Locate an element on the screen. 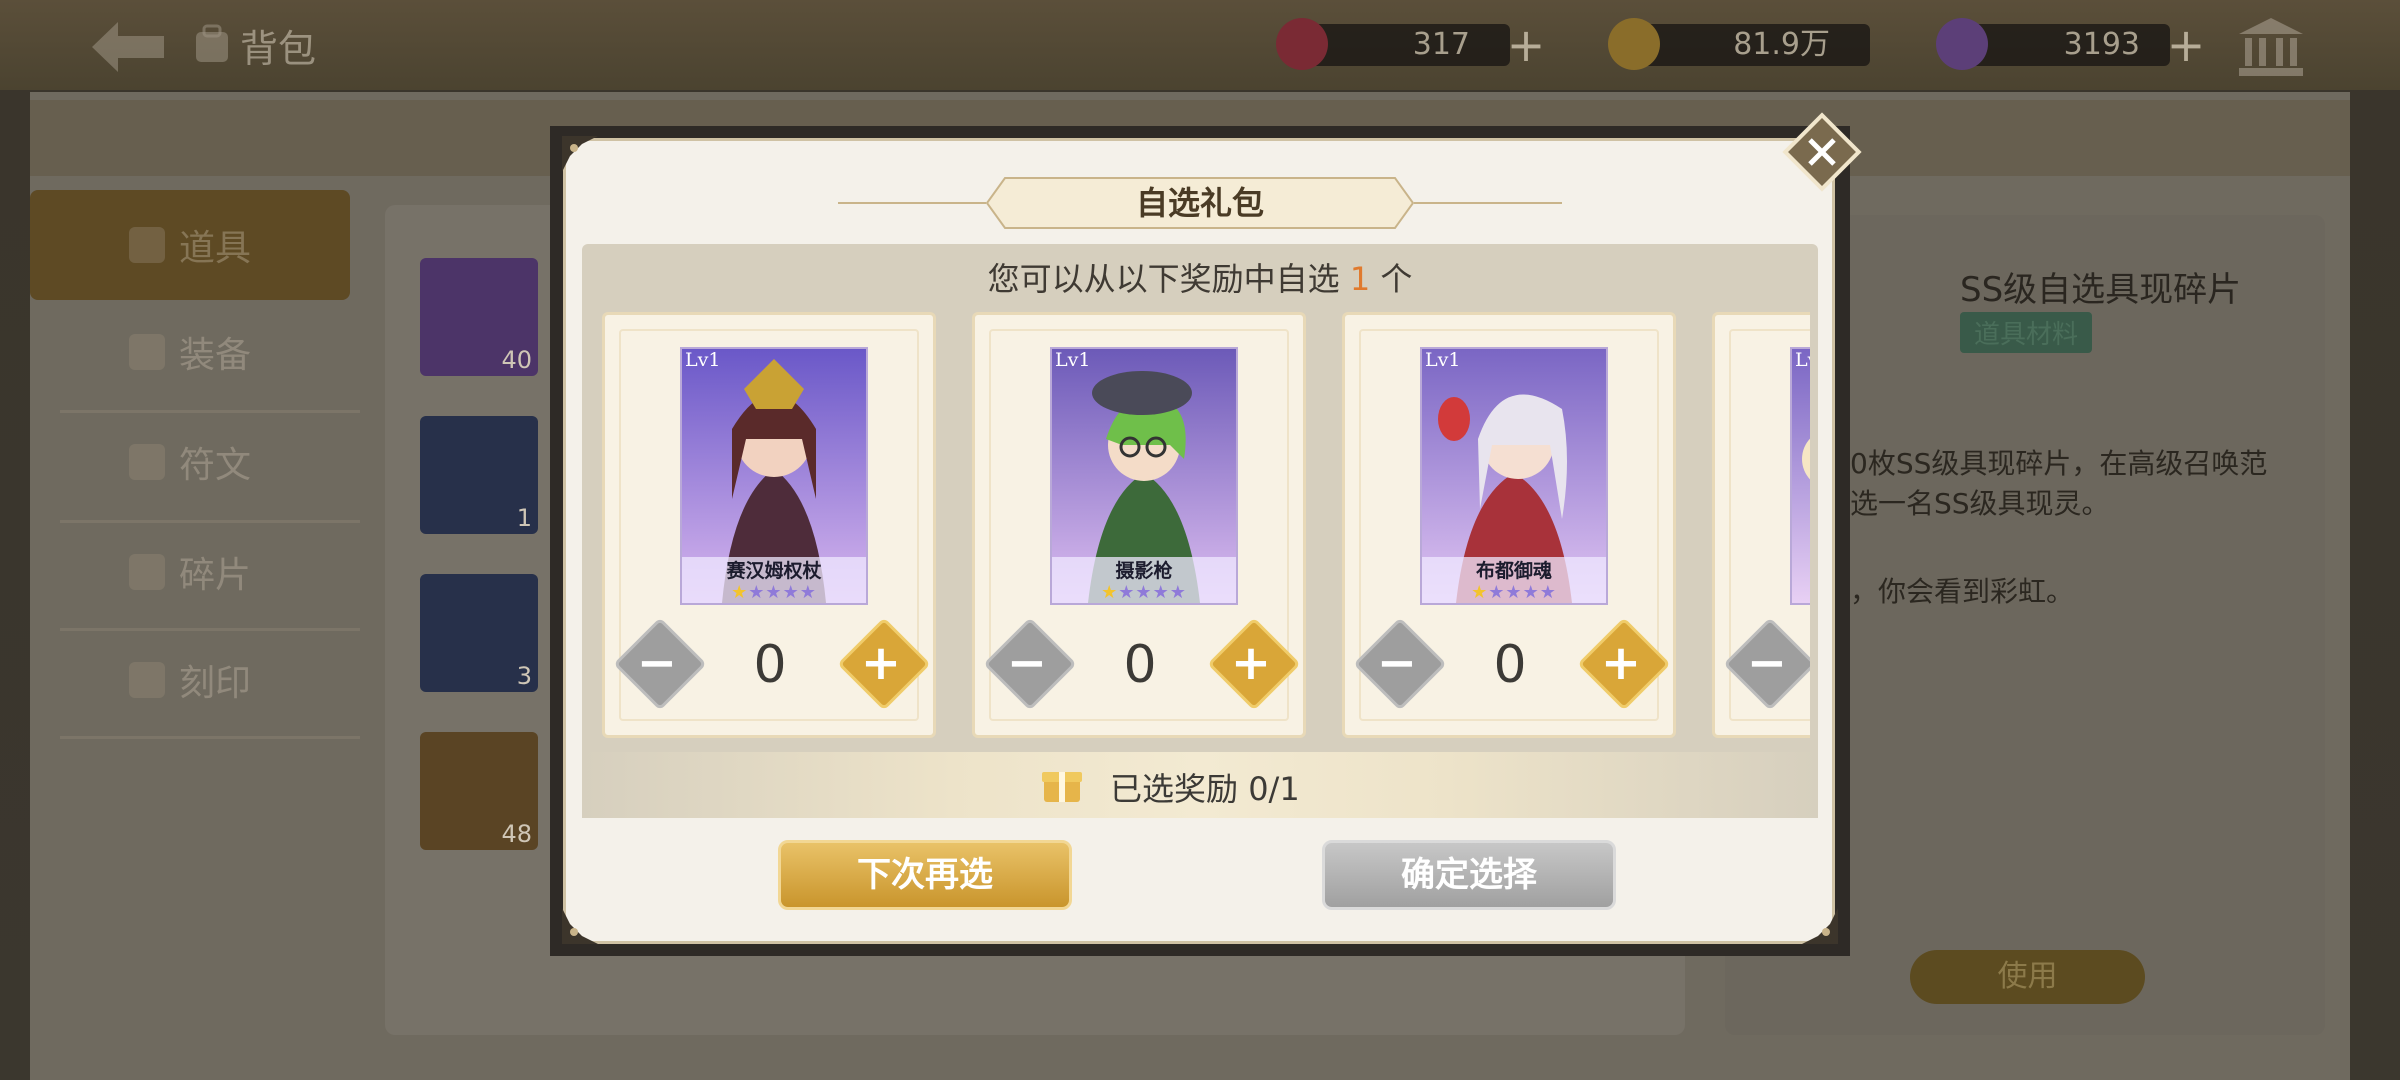  add-stamina-button: + is located at coordinates (1526, 45).